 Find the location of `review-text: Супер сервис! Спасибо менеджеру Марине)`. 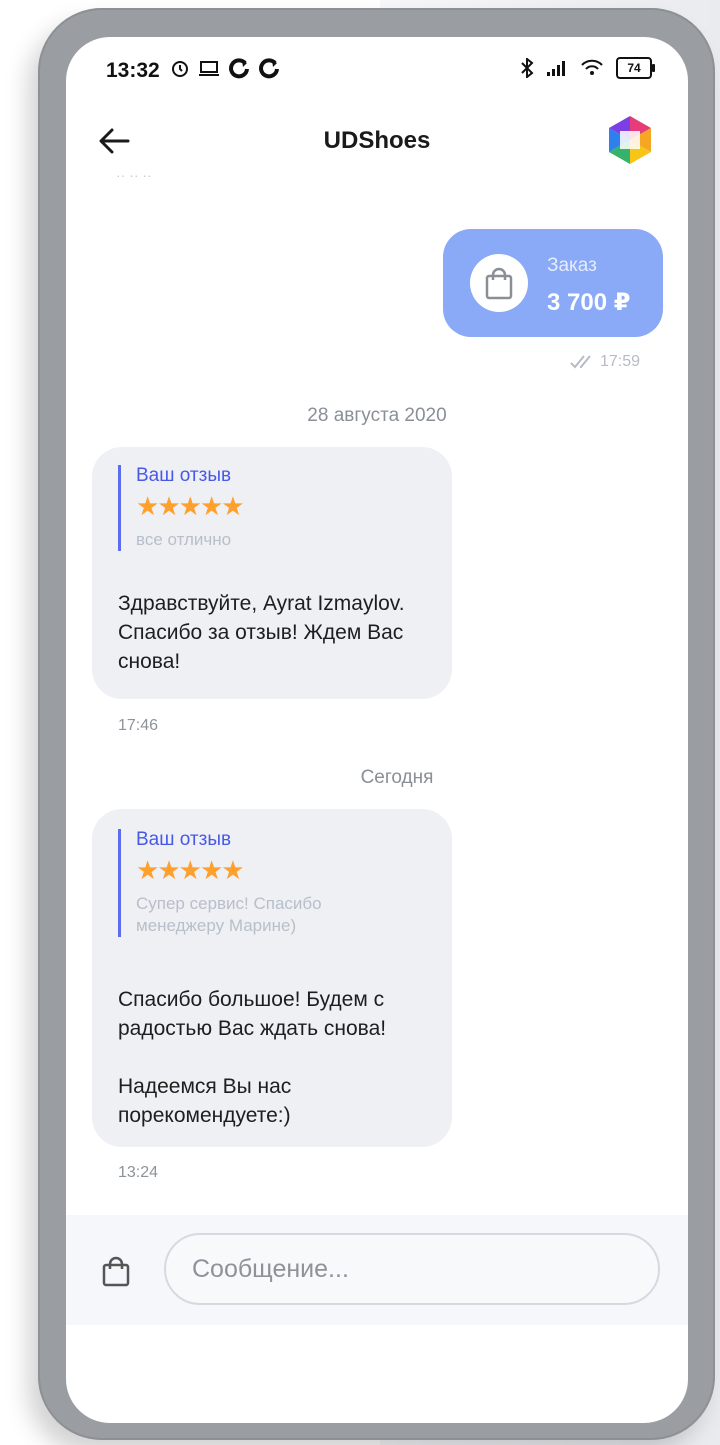

review-text: Супер сервис! Спасибо менеджеру Марине) is located at coordinates (229, 914).